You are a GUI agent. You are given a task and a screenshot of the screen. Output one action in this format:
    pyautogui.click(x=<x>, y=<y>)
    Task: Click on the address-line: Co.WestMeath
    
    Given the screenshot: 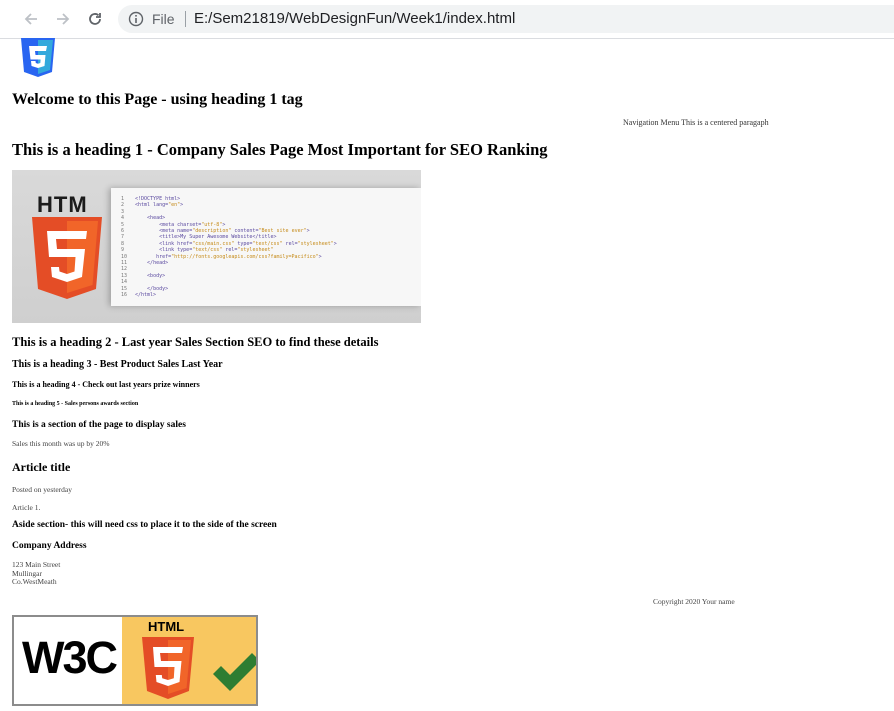 What is the action you would take?
    pyautogui.click(x=34, y=581)
    